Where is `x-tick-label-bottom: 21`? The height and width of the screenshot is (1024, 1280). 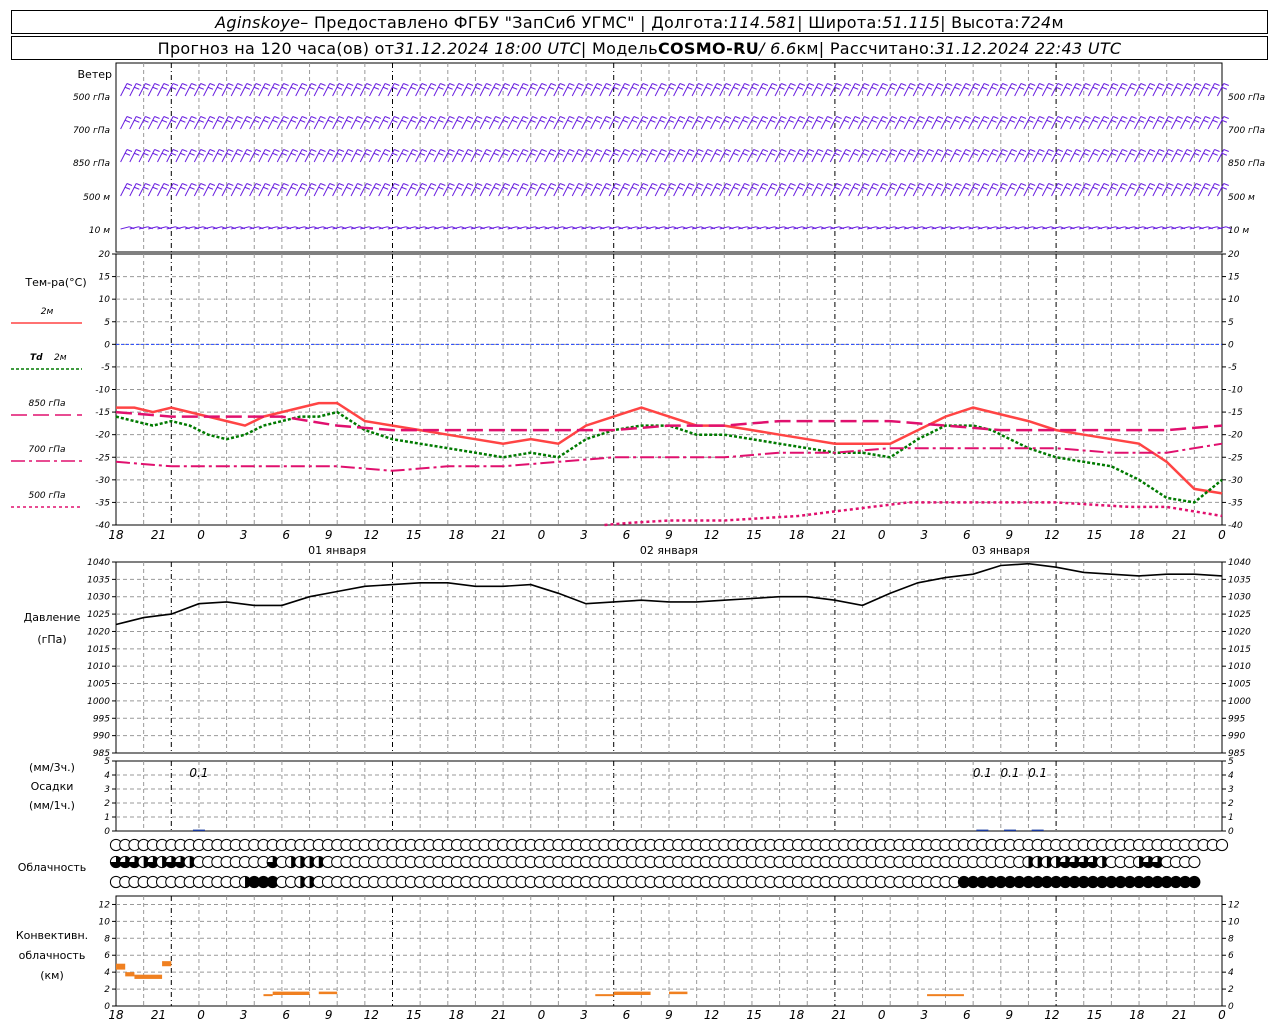
x-tick-label-bottom: 21 is located at coordinates (839, 1015).